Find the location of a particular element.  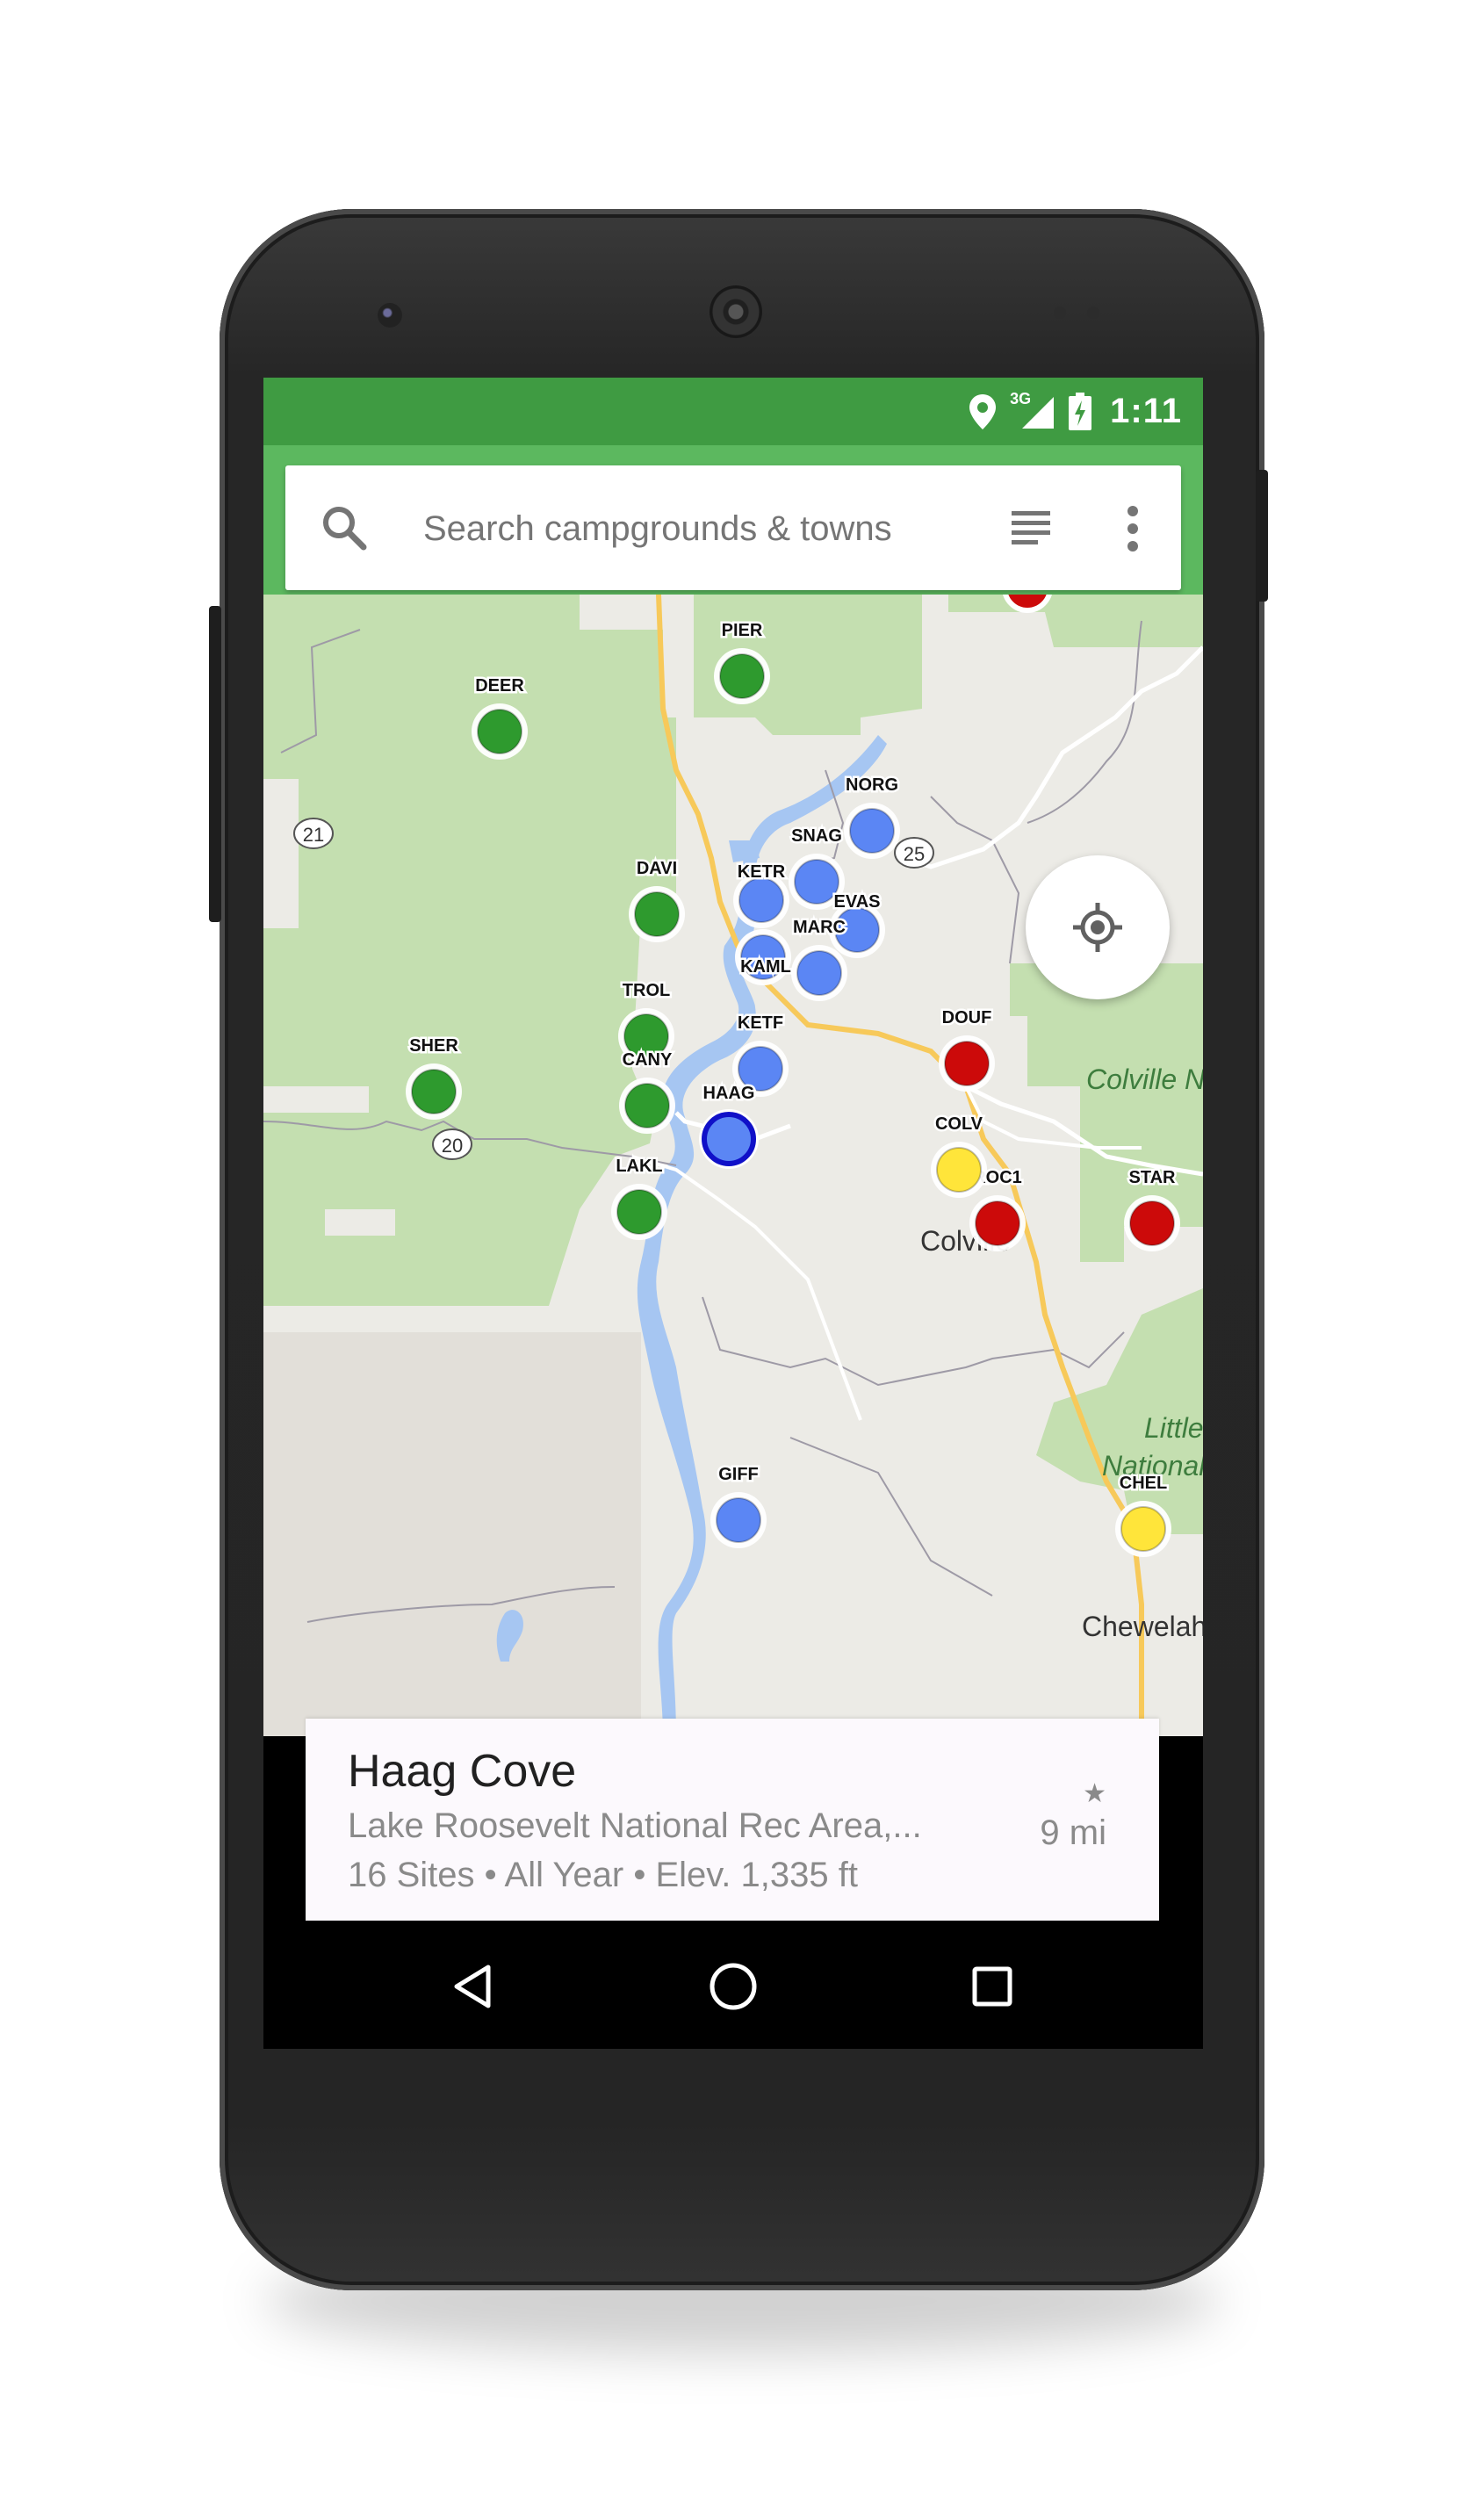

route-shield-label: 20 is located at coordinates (452, 1146).